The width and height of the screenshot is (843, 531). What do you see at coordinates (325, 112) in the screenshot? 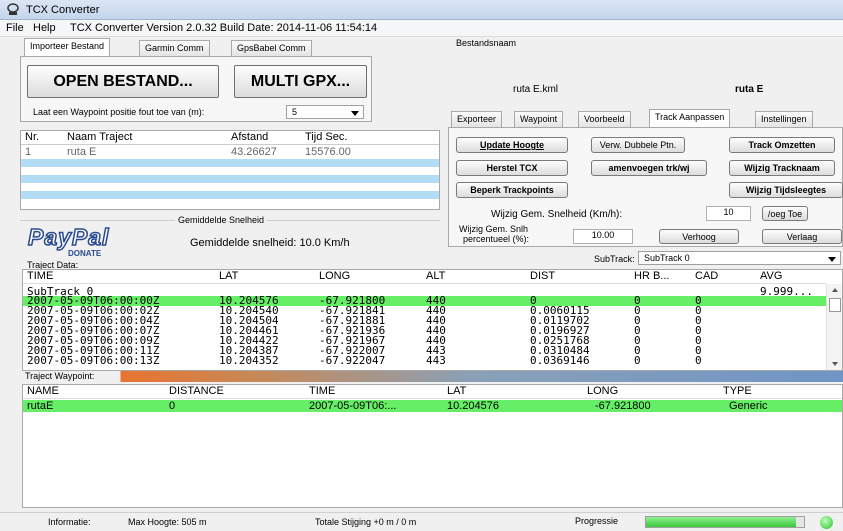
I see `waypoint-tolerance-select: 5` at bounding box center [325, 112].